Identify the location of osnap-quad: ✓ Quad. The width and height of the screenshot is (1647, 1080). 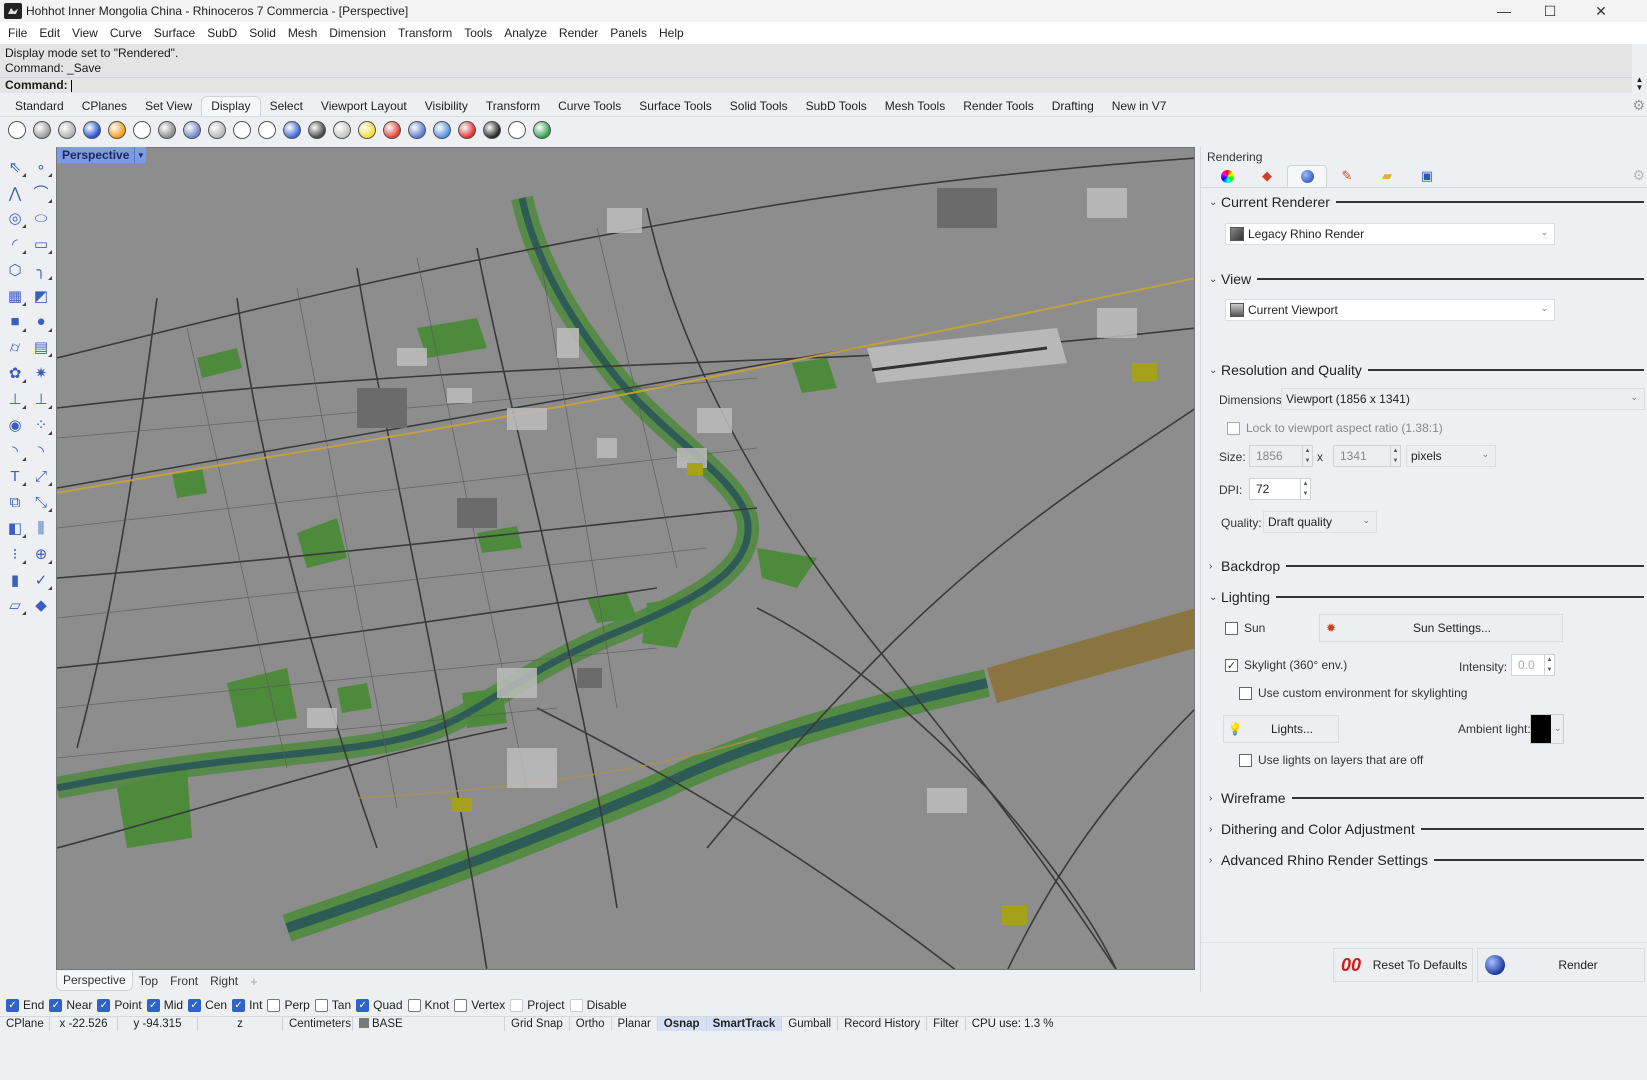
(379, 1005).